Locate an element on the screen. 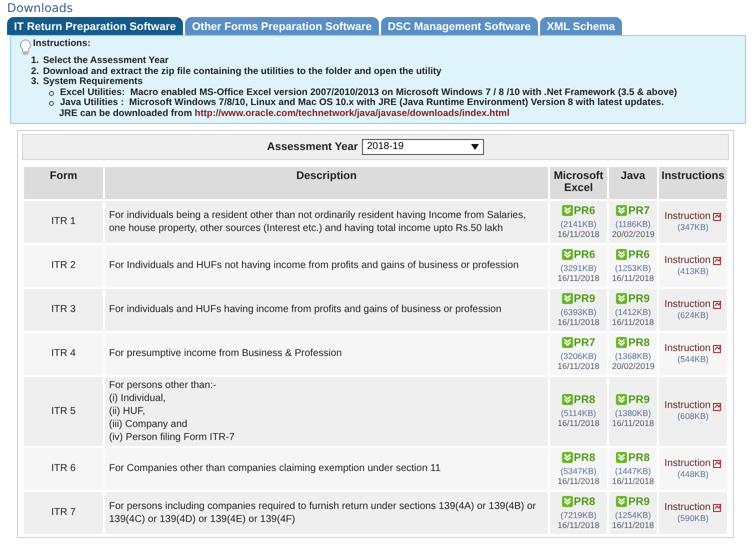 The image size is (756, 556). tab: XML Schema is located at coordinates (581, 26).